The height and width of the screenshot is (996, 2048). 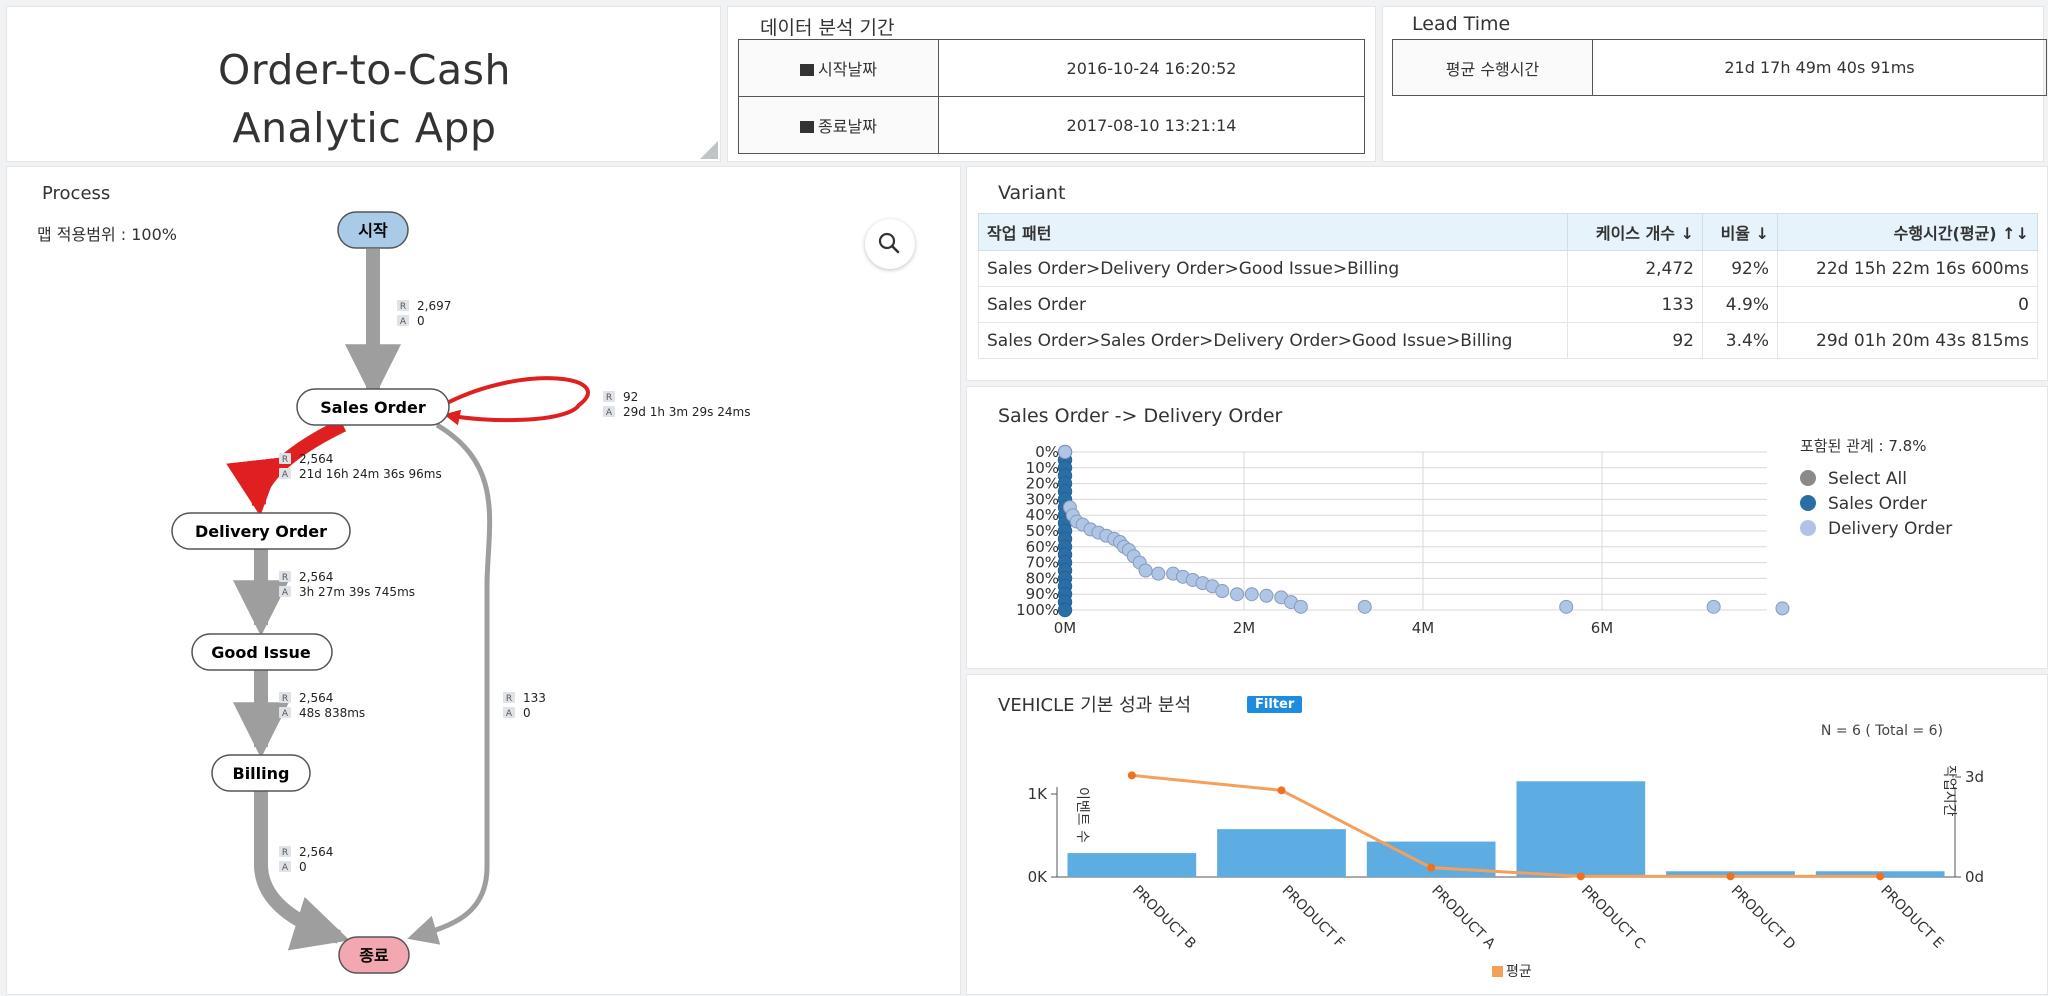 I want to click on left-axis-title: 이벤트 수, so click(x=1082, y=815).